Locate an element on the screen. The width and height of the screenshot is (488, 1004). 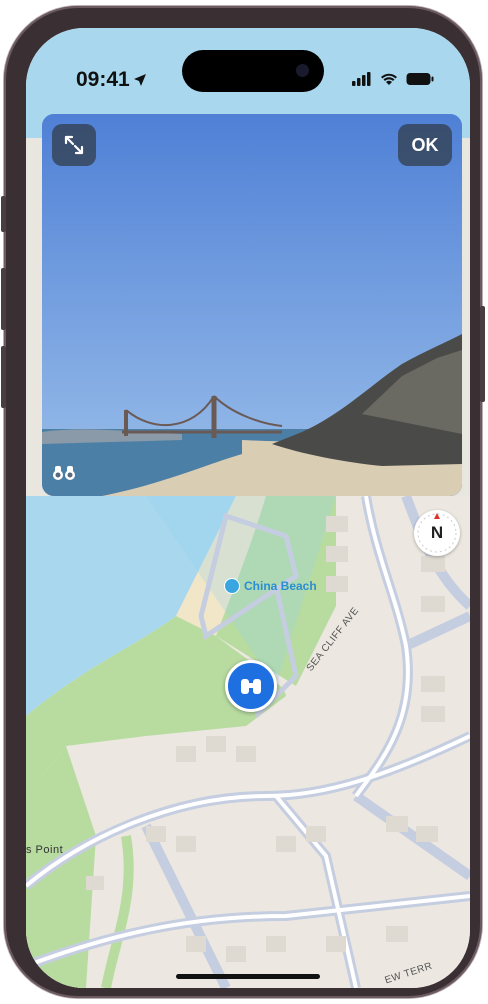
expand-arrows-icon is located at coordinates (74, 145).